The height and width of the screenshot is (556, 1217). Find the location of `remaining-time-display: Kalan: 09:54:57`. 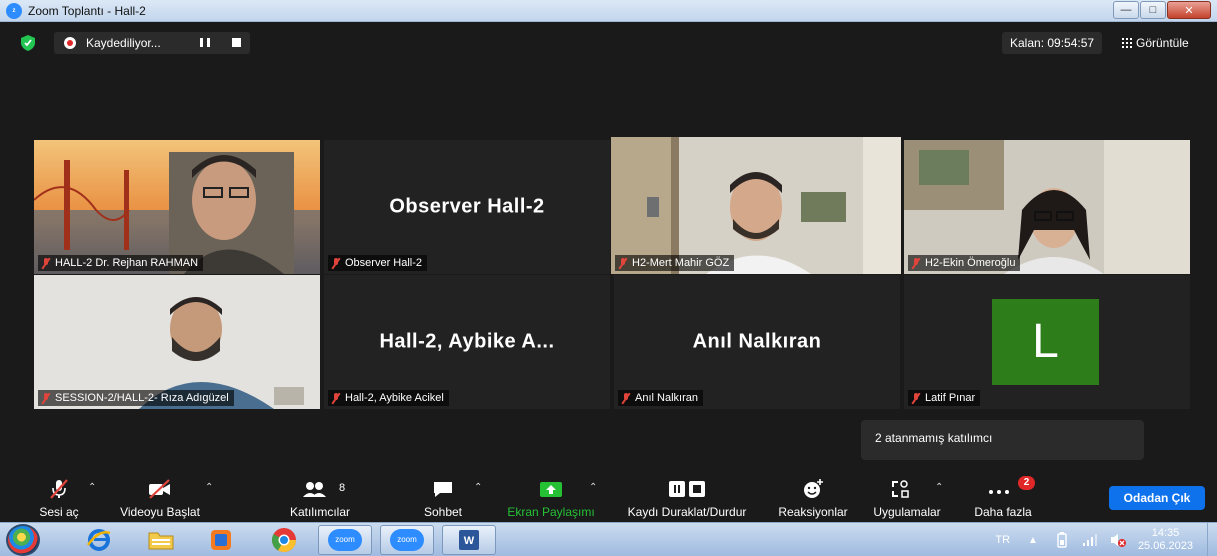

remaining-time-display: Kalan: 09:54:57 is located at coordinates (1052, 43).